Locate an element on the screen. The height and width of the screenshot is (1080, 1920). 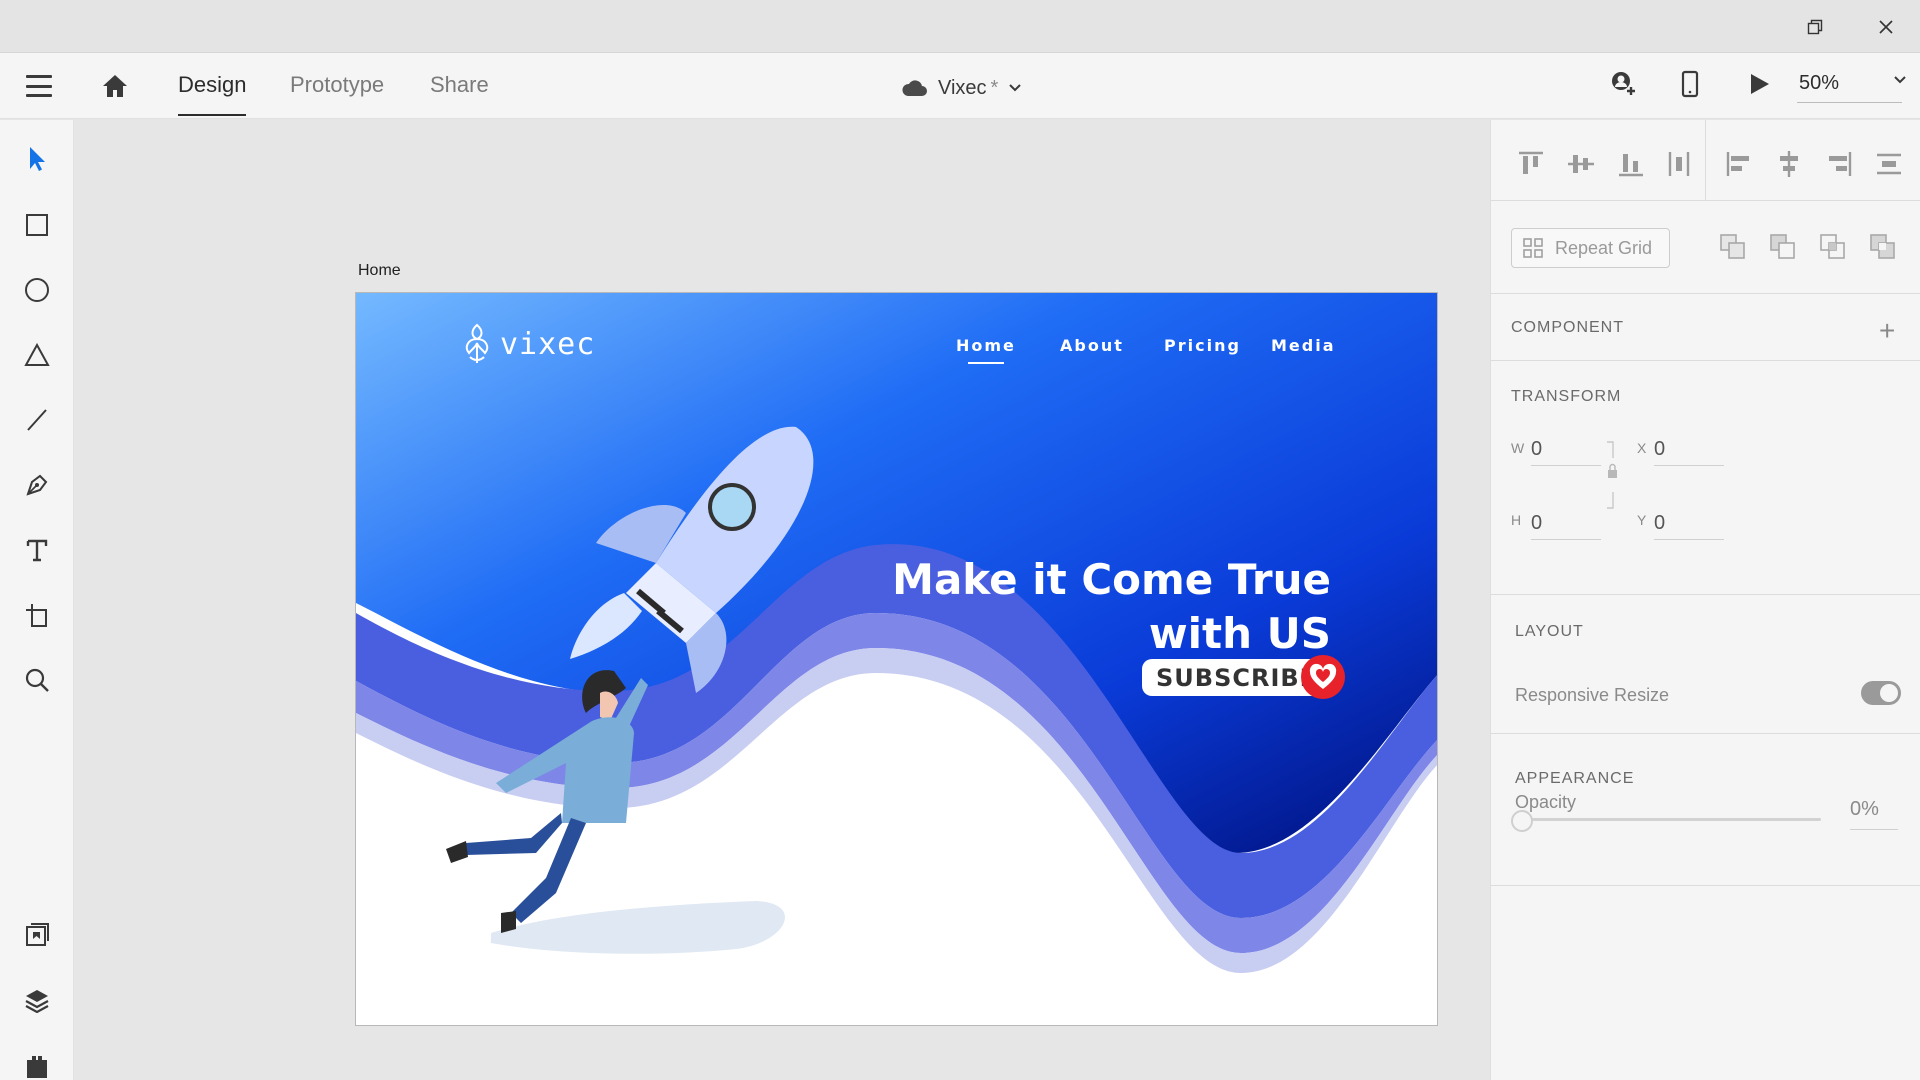
hero-headline: Make it Come True with US is located at coordinates (1111, 607).